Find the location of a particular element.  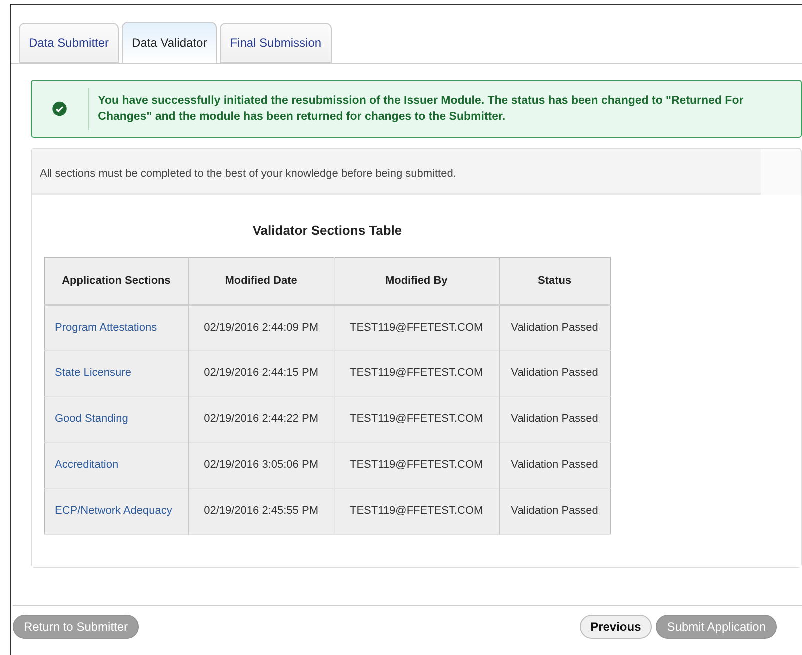

section-link: Accreditation is located at coordinates (116, 465).